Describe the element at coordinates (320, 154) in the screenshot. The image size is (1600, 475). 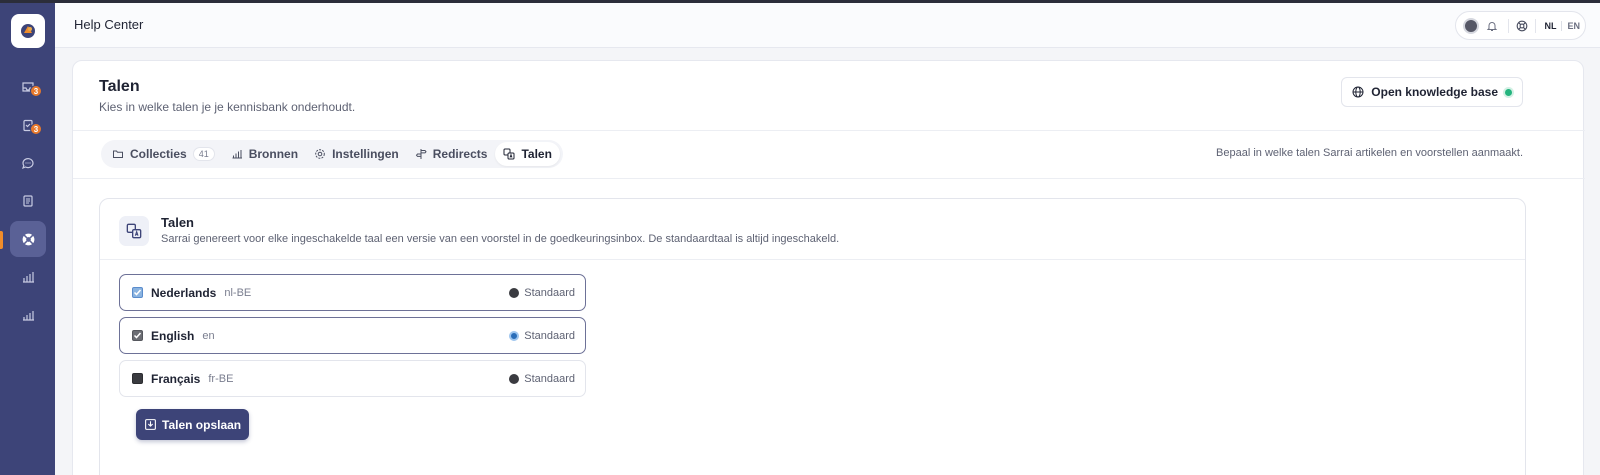
I see `gear-icon` at that location.